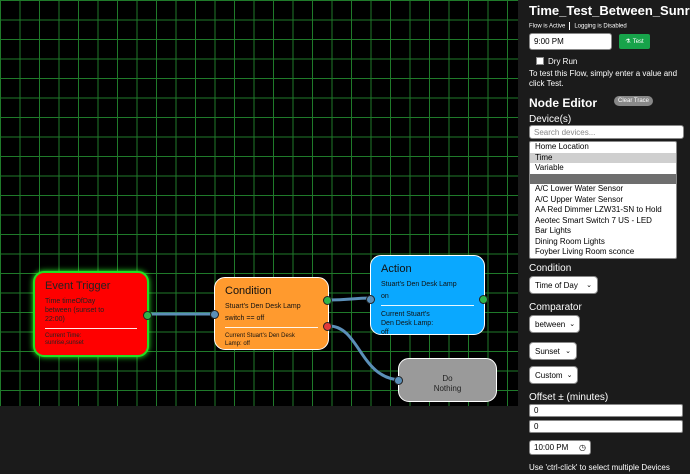 Image resolution: width=690 pixels, height=474 pixels. Describe the element at coordinates (550, 324) in the screenshot. I see `comparator-select-value: between` at that location.